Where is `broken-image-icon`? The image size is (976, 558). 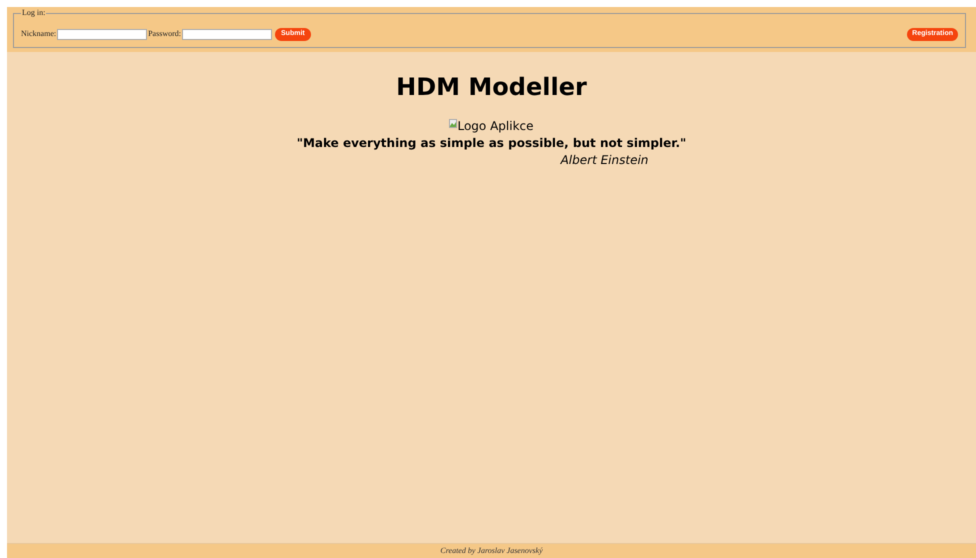
broken-image-icon is located at coordinates (453, 123).